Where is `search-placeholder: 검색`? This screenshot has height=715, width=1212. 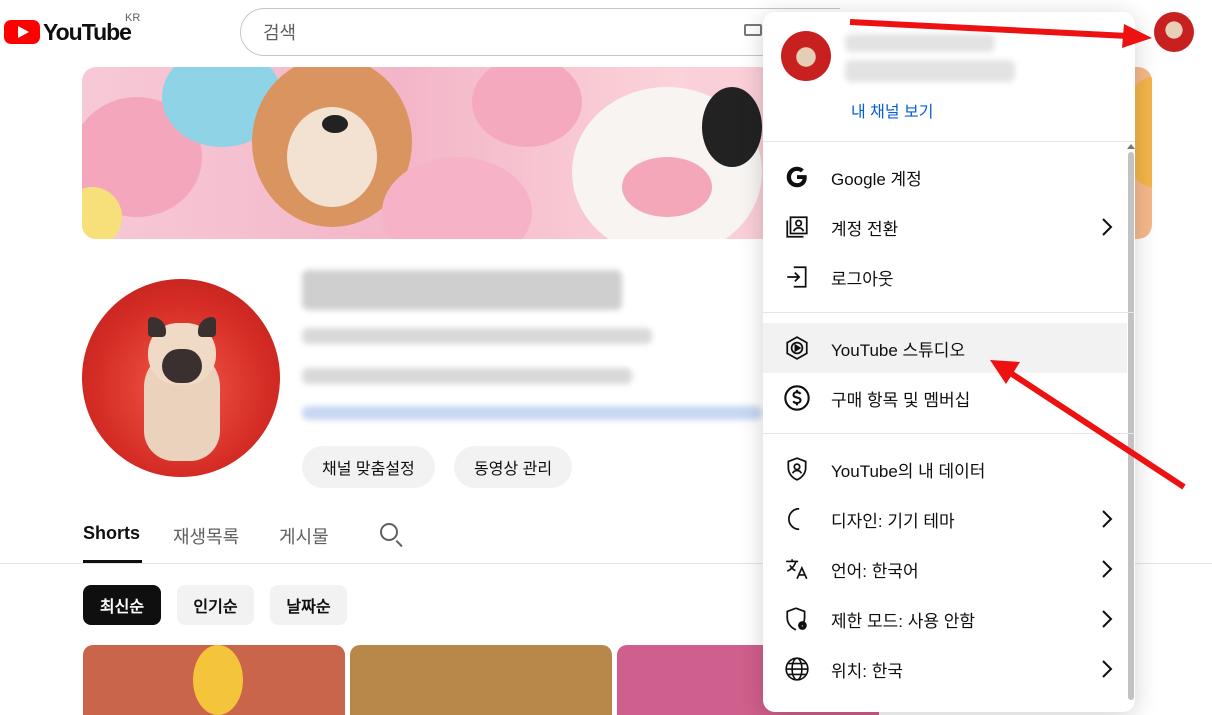 search-placeholder: 검색 is located at coordinates (280, 33).